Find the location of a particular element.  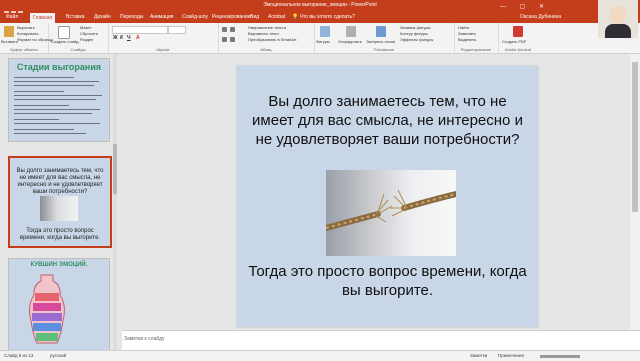

shape-fill-button: Заливка фигуры is located at coordinates (415, 27).